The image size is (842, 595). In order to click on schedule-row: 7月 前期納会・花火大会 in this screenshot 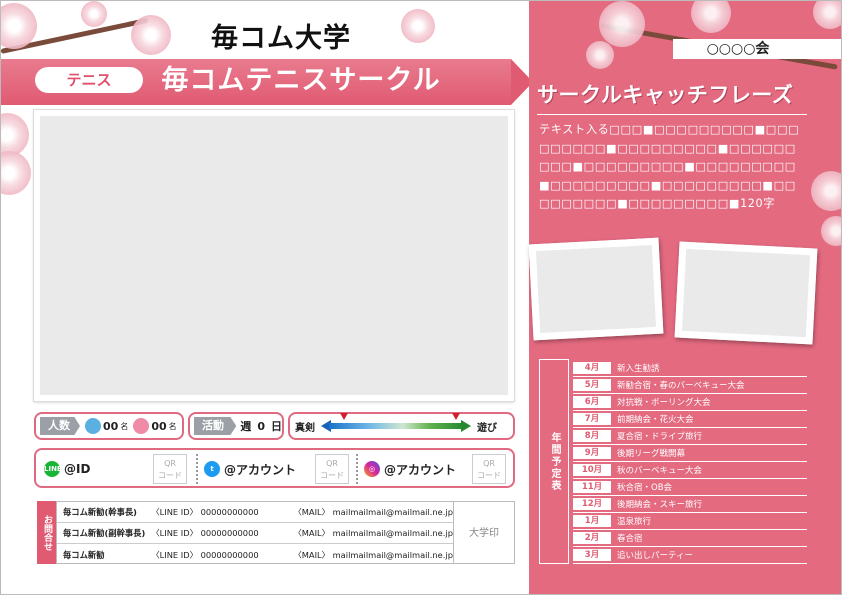, I will do `click(690, 419)`.